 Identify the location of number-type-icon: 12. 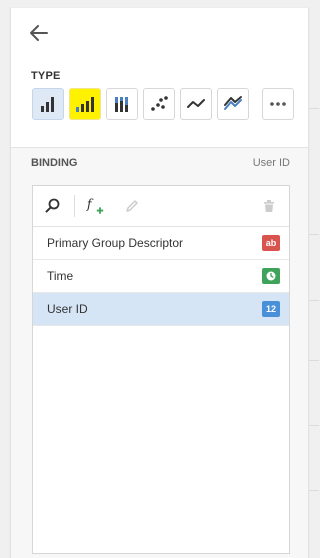
(271, 309).